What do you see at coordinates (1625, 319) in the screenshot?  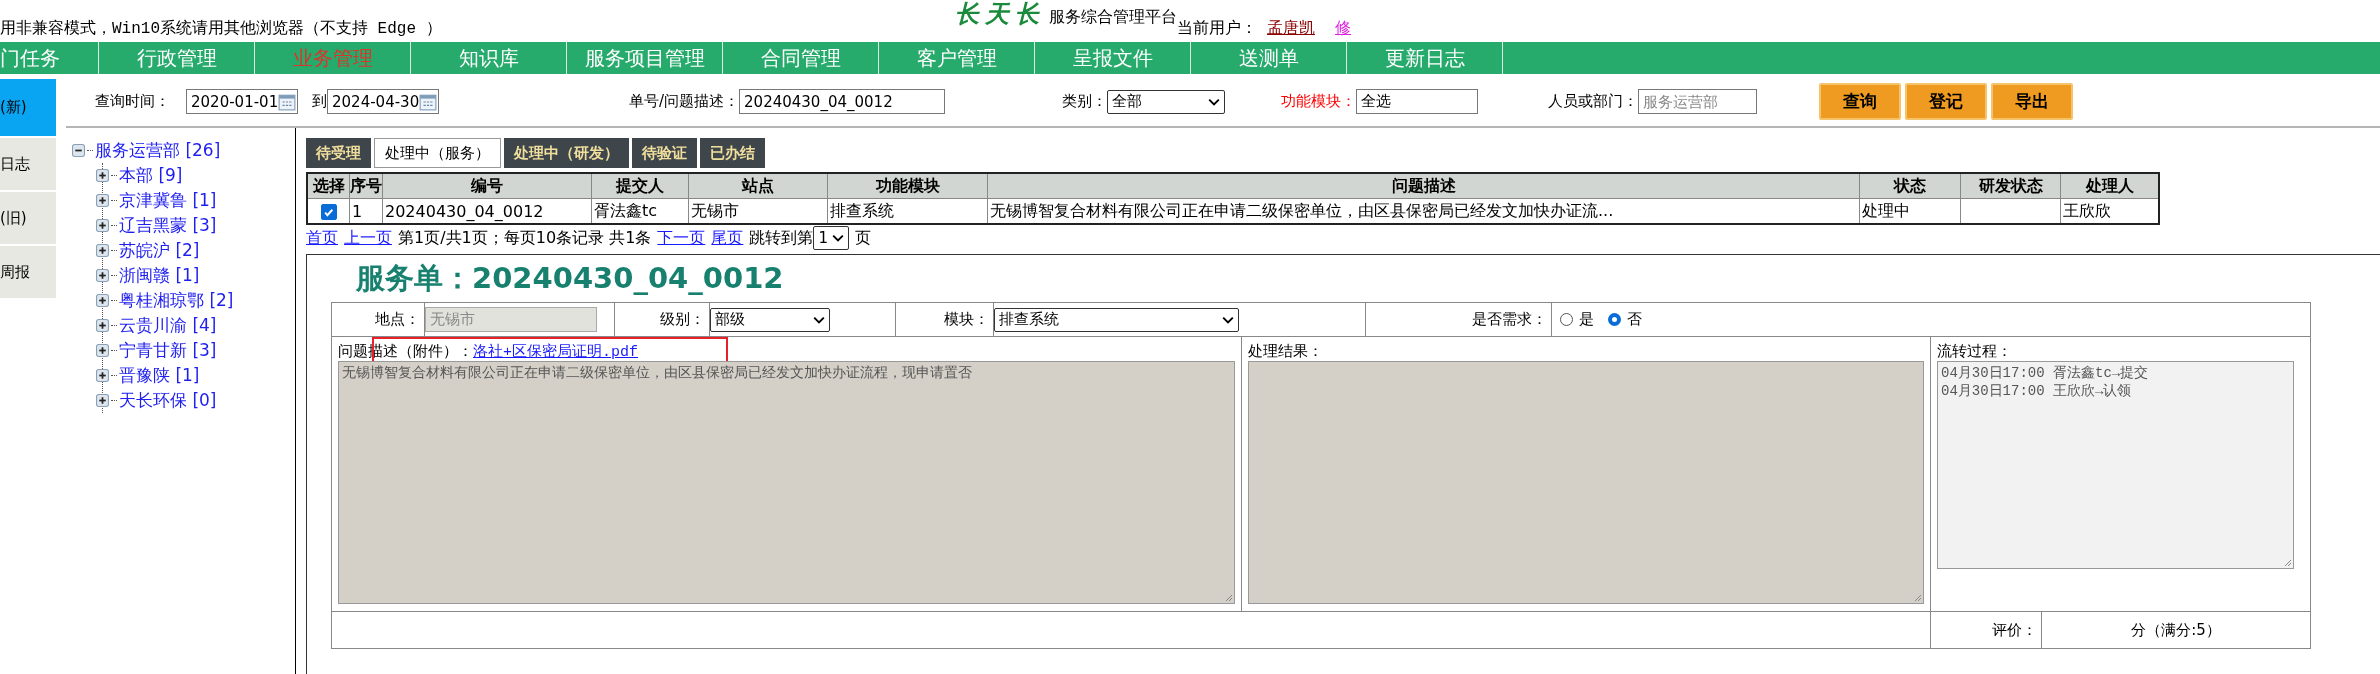 I see `radio-option: 否` at bounding box center [1625, 319].